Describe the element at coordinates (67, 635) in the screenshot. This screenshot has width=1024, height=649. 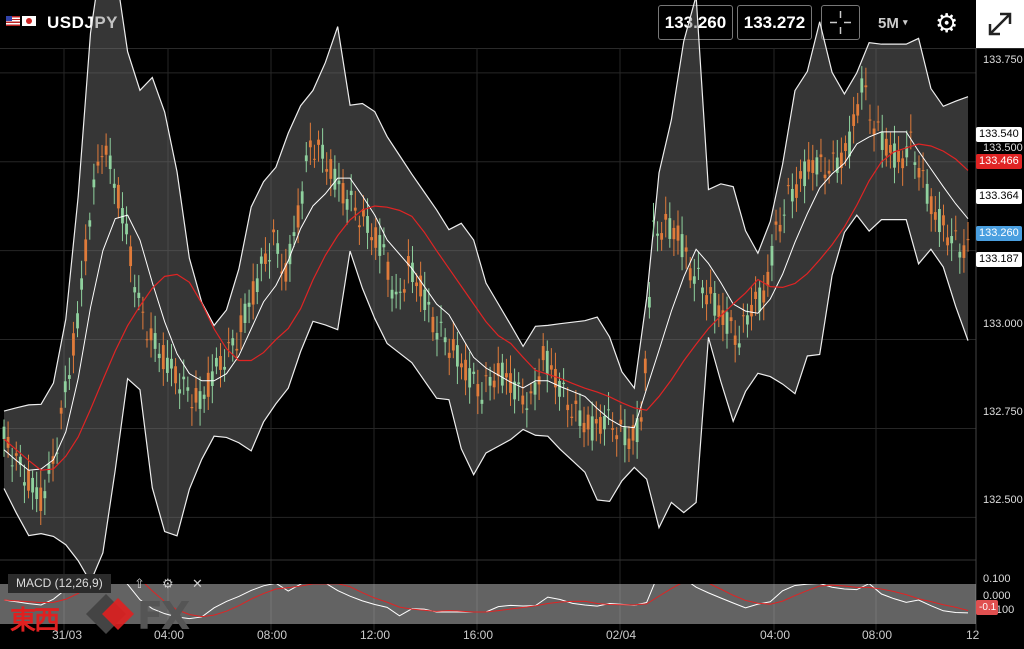
I see `time-label: 31/03` at that location.